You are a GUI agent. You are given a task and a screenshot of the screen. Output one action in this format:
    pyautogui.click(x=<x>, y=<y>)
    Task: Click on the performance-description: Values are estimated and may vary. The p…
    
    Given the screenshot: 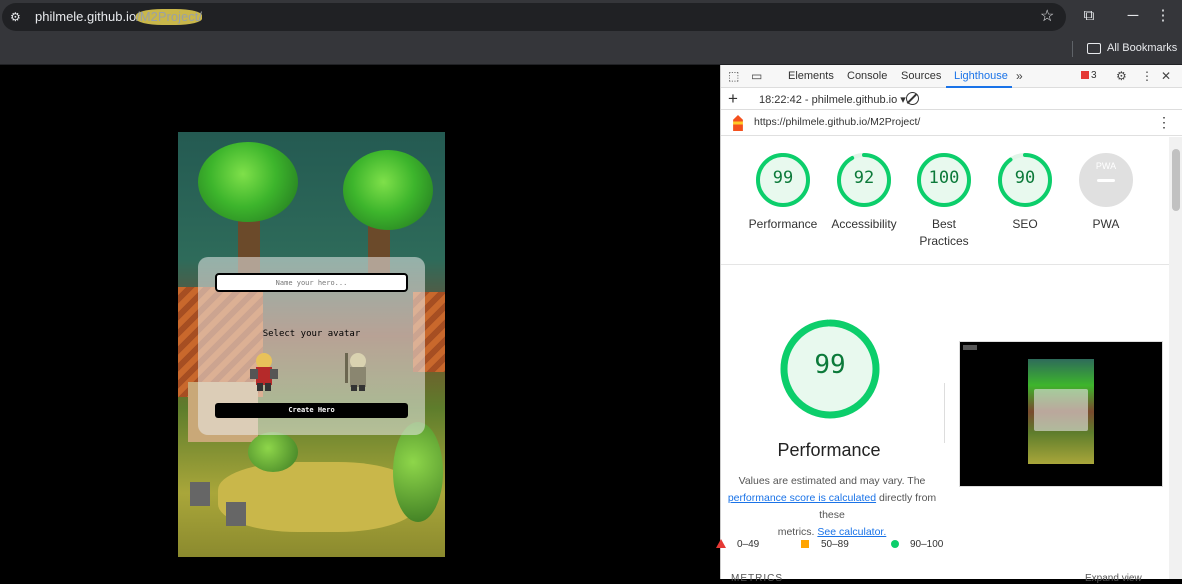 What is the action you would take?
    pyautogui.click(x=832, y=507)
    